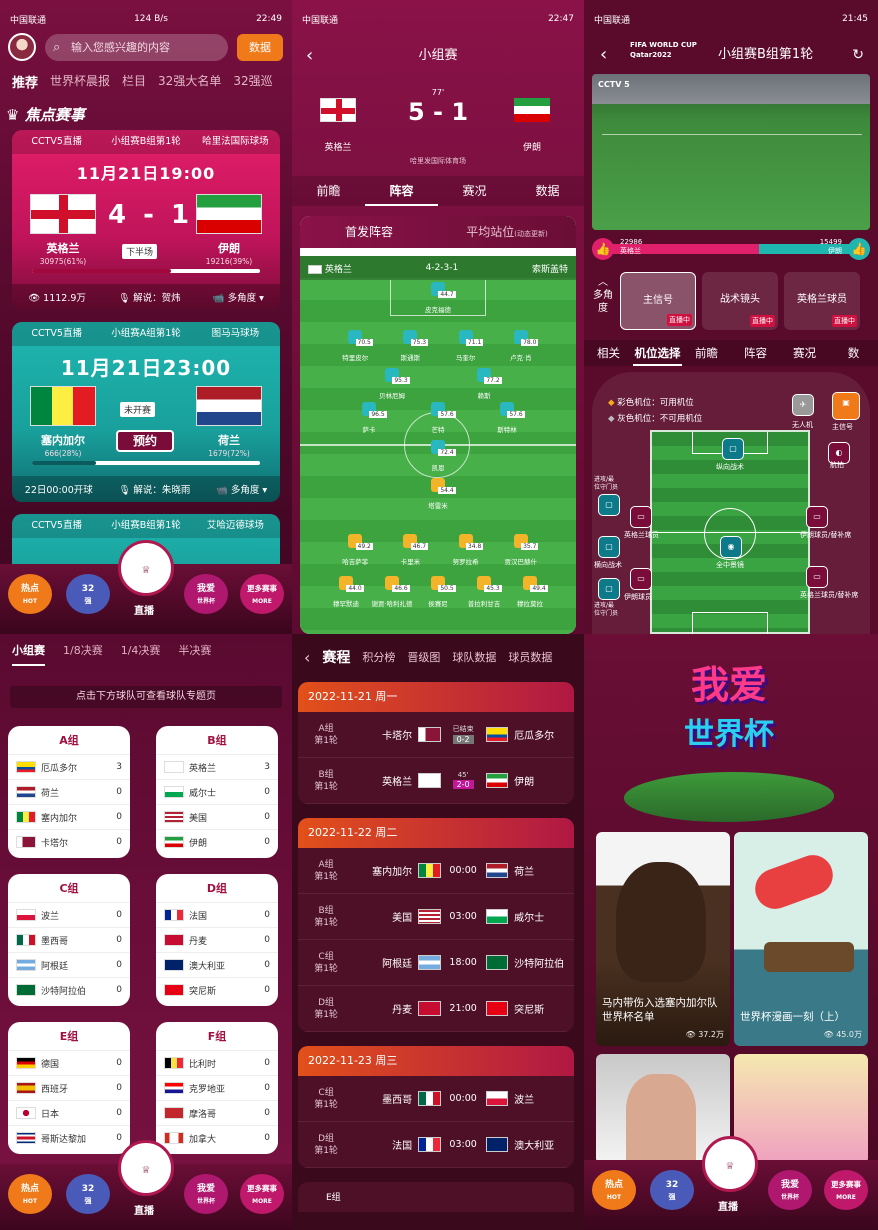  What do you see at coordinates (22, 47) in the screenshot?
I see `avatar` at bounding box center [22, 47].